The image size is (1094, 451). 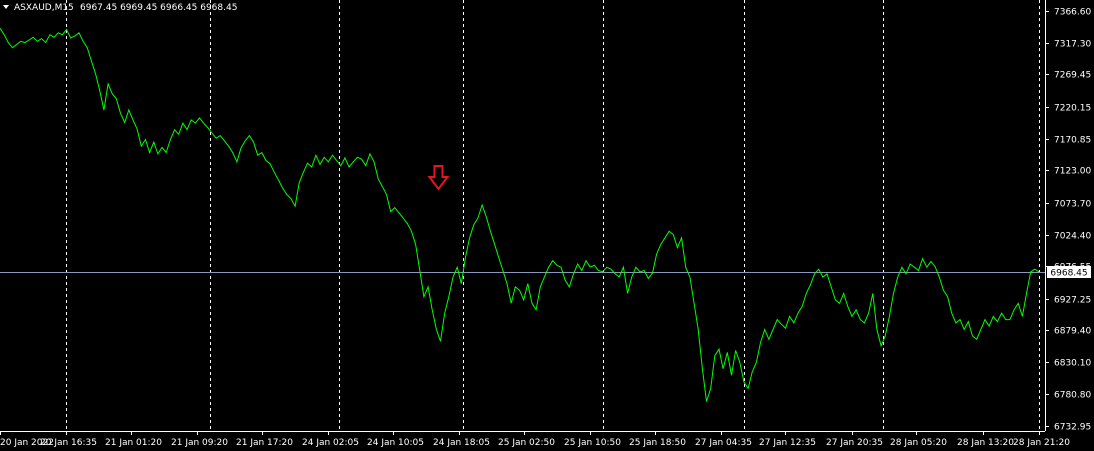 I want to click on price-tick-label: 7024.40, so click(x=1072, y=237).